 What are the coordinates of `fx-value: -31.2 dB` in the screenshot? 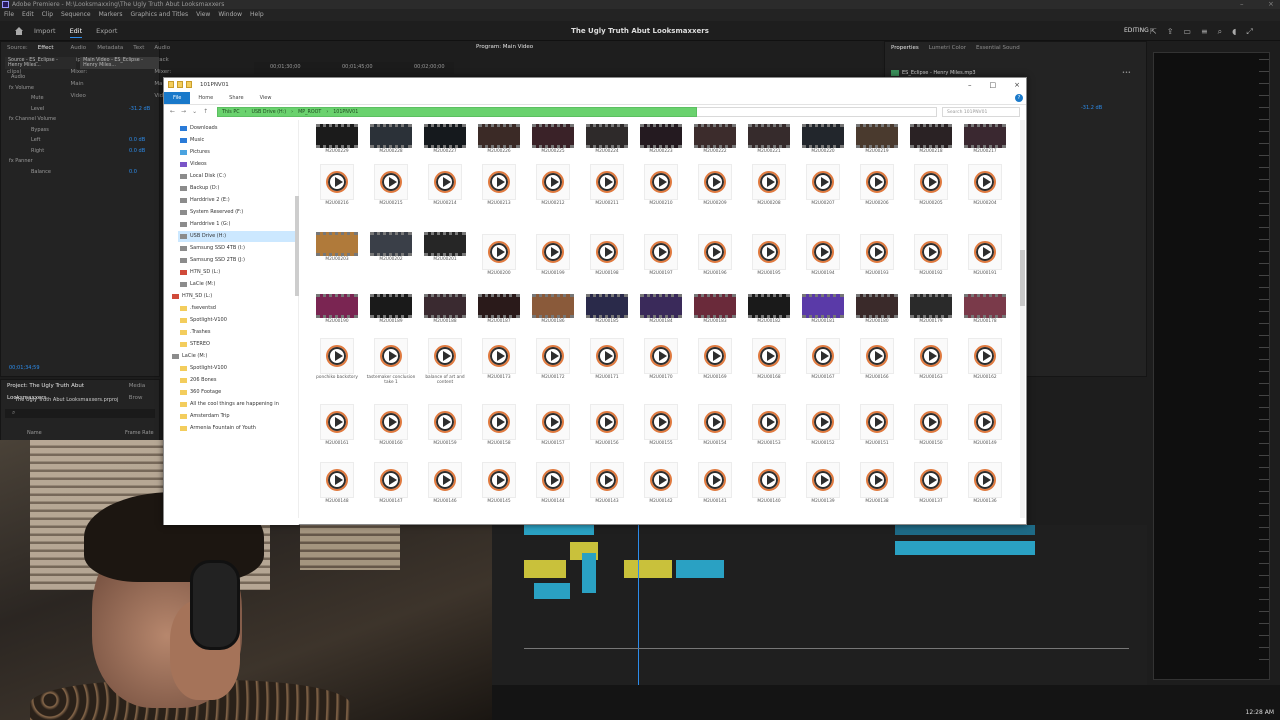 It's located at (139, 109).